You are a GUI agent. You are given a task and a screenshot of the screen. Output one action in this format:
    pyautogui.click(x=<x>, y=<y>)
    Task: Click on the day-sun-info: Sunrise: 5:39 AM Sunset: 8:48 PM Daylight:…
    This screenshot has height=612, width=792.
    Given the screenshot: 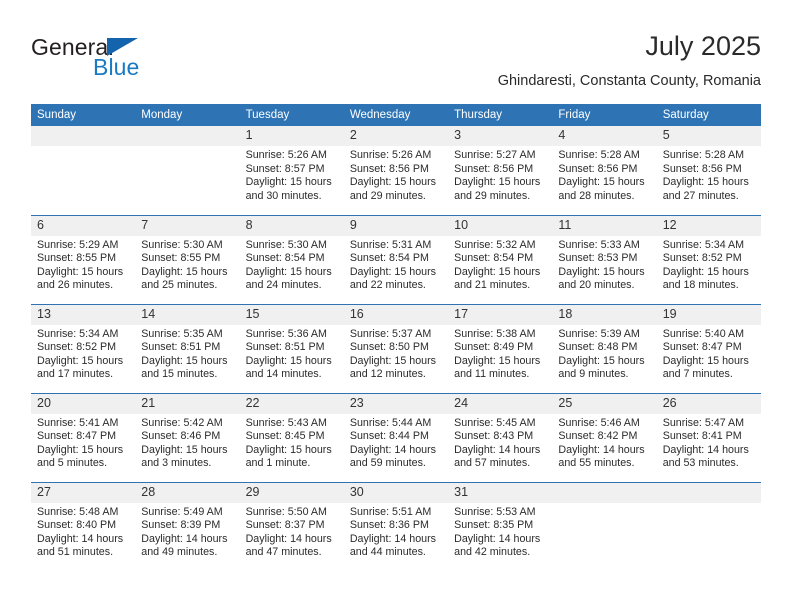 What is the action you would take?
    pyautogui.click(x=604, y=353)
    